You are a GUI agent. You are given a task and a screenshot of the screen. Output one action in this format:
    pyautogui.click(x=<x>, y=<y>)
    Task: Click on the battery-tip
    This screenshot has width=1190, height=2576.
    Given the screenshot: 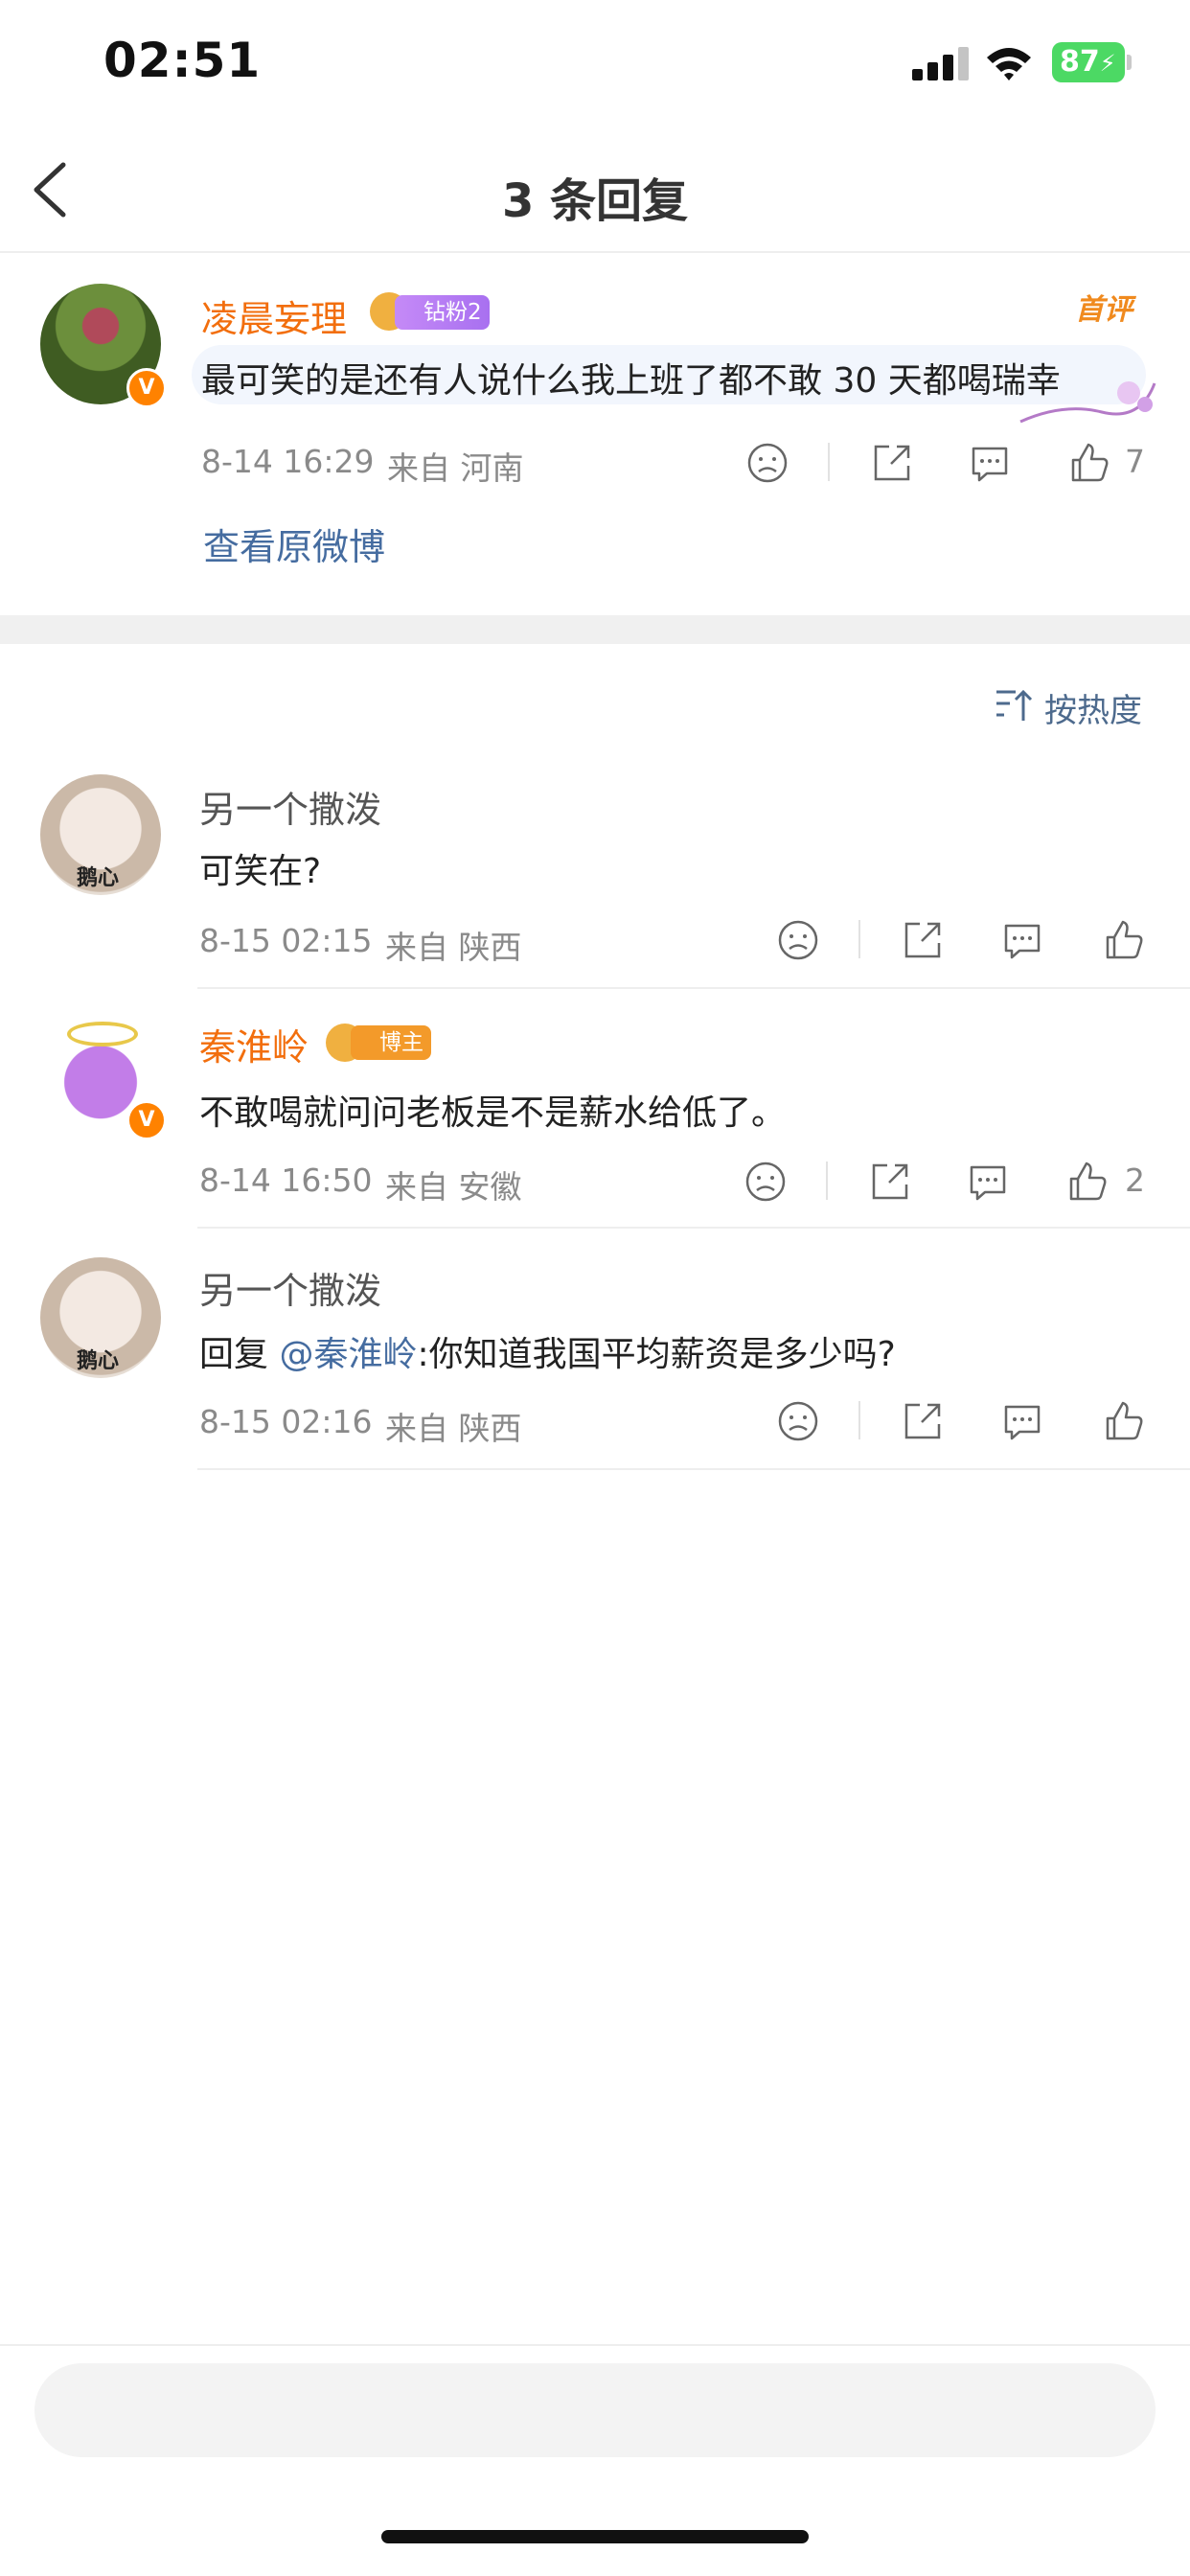 What is the action you would take?
    pyautogui.click(x=1130, y=63)
    